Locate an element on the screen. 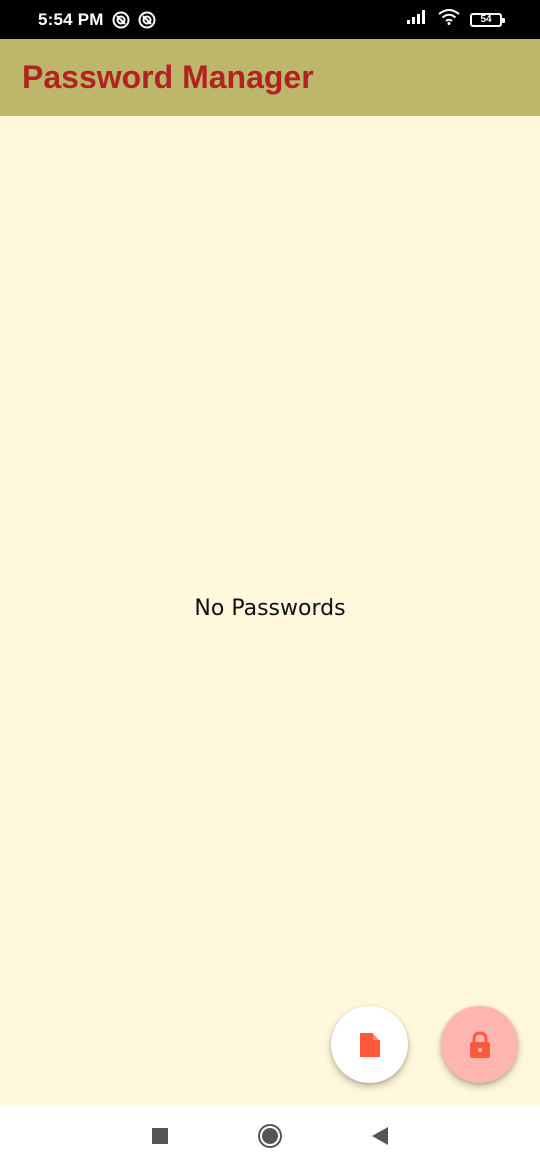 The height and width of the screenshot is (1170, 540). back-icon is located at coordinates (380, 1138).